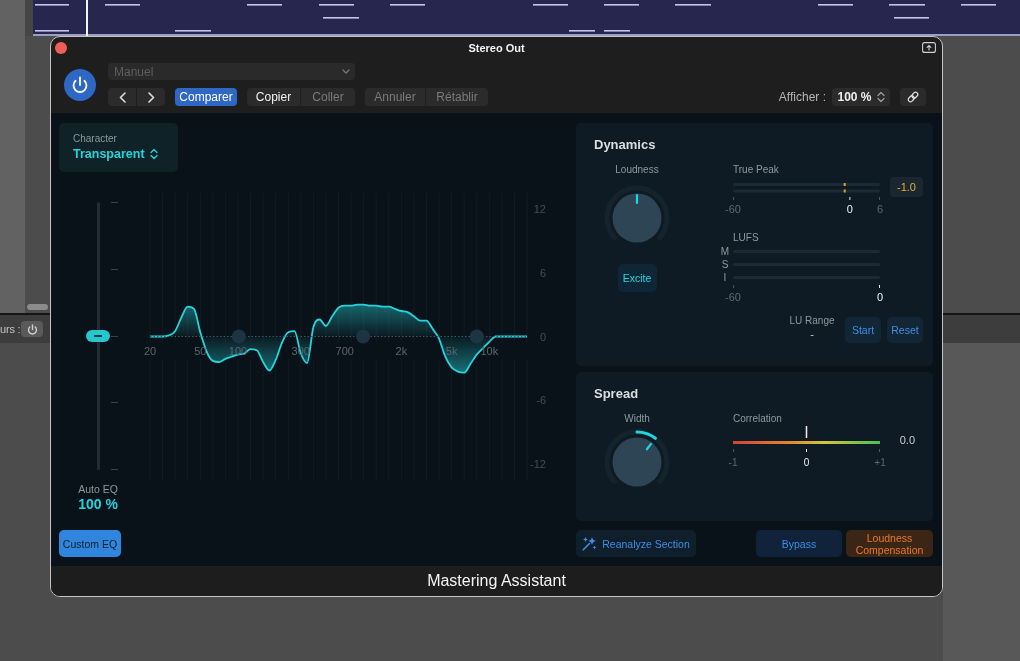  I want to click on range-value: -, so click(812, 334).